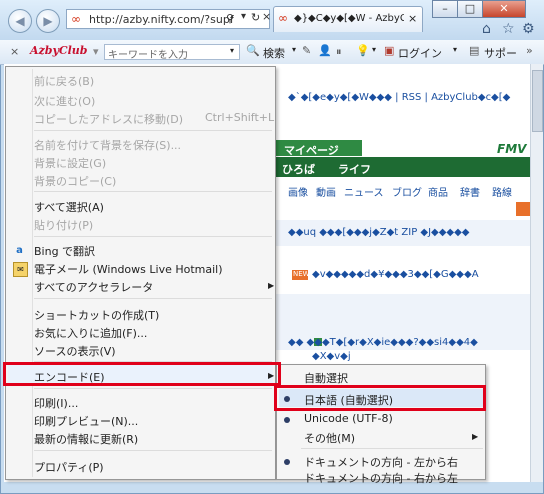 Image resolution: width=544 pixels, height=494 pixels. I want to click on nav-link: ブログ, so click(407, 191).